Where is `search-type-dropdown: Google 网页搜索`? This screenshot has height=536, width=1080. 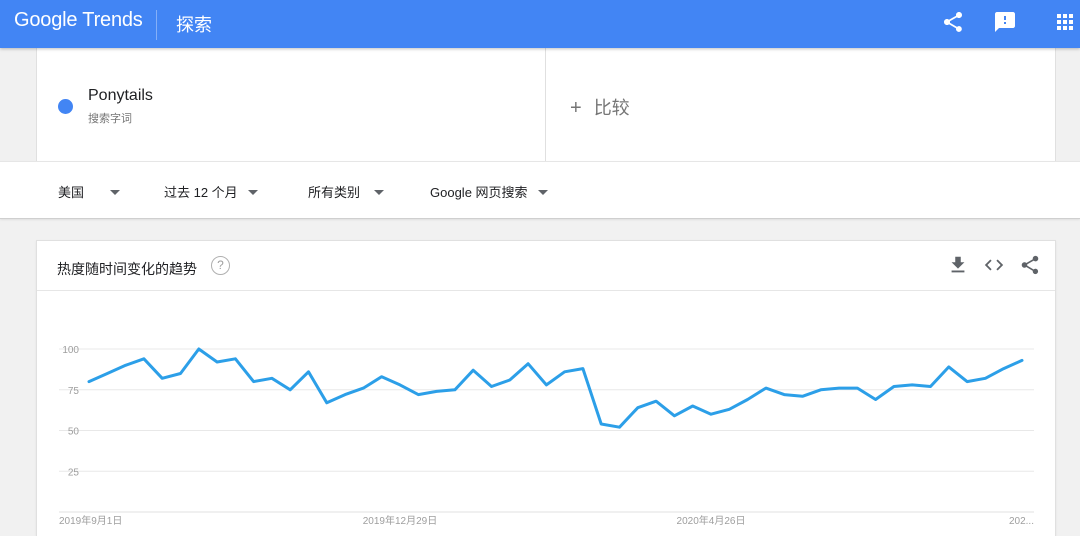 search-type-dropdown: Google 网页搜索 is located at coordinates (489, 191).